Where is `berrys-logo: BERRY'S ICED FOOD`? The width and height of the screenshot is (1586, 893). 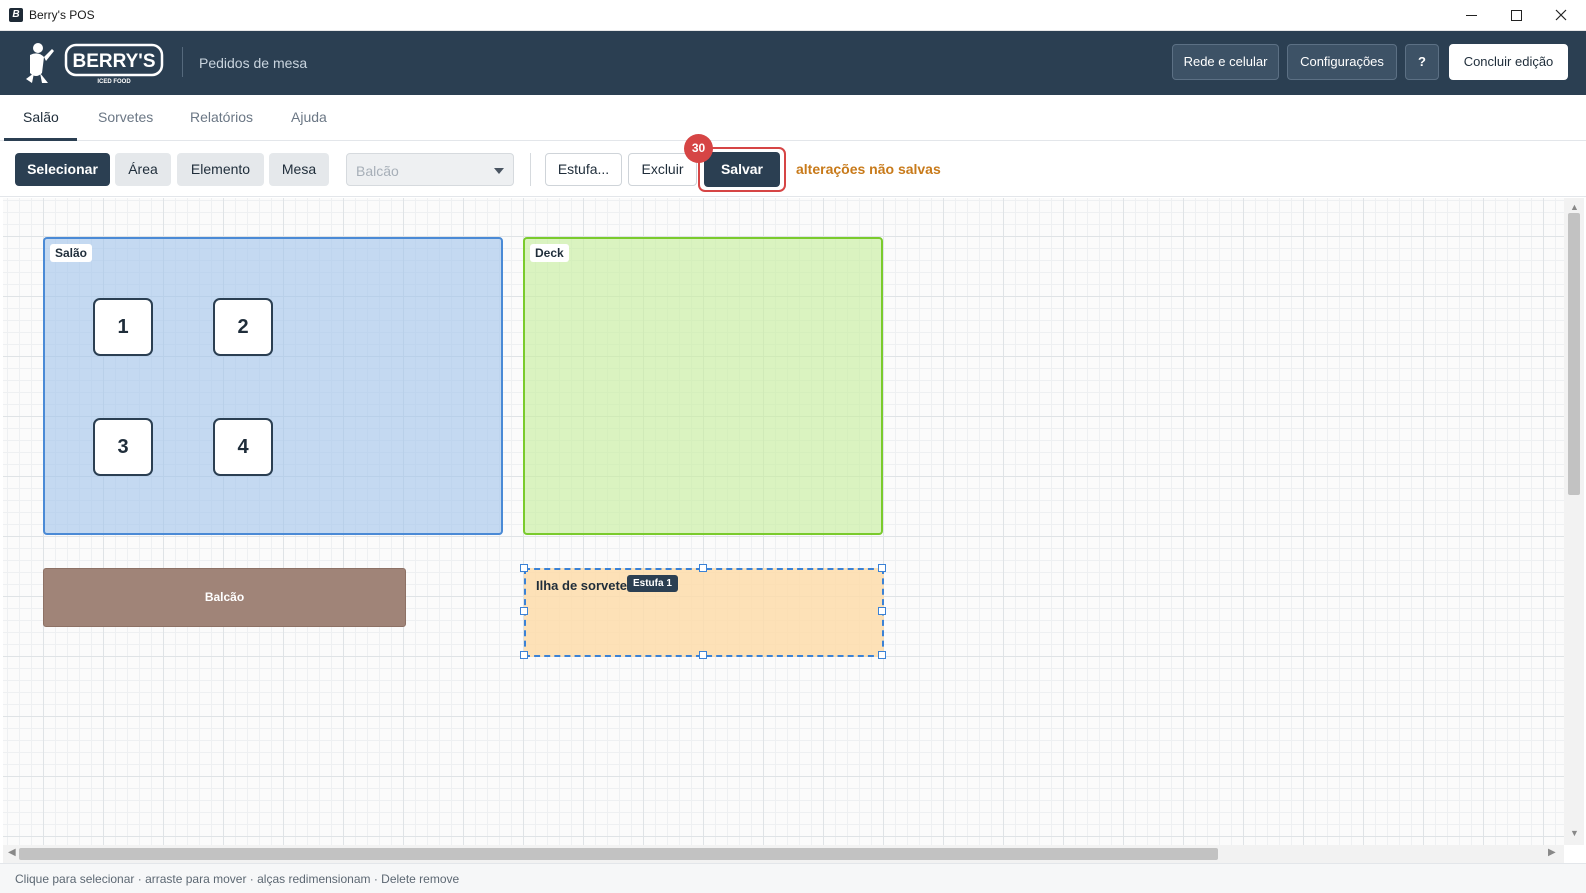
berrys-logo: BERRY'S ICED FOOD is located at coordinates (91, 63).